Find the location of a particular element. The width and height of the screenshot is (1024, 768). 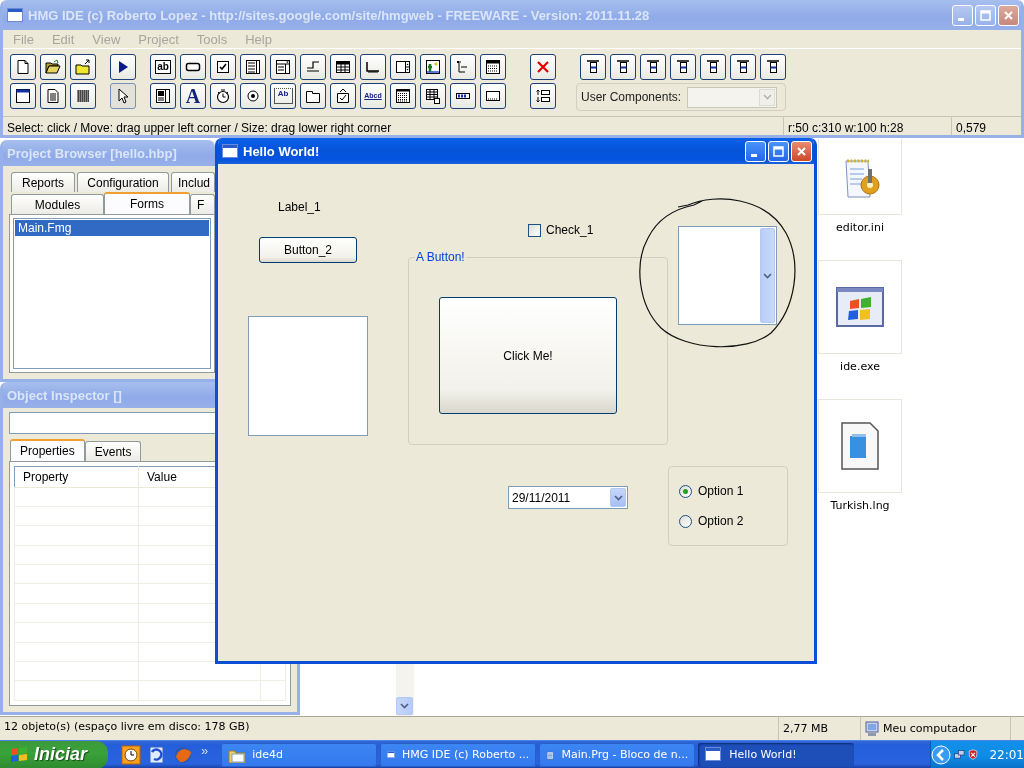

more-button: » is located at coordinates (205, 750).